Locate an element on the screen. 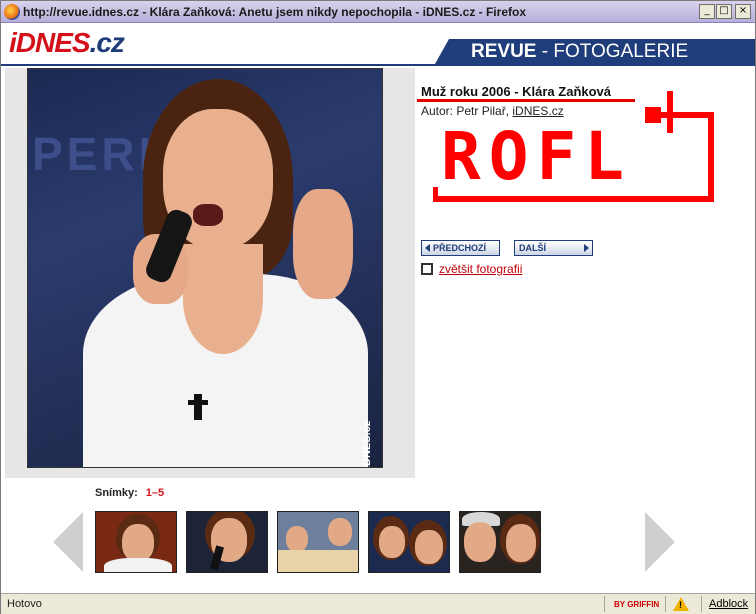 Image resolution: width=756 pixels, height=614 pixels. zoom-photo: zvětšit fotografii is located at coordinates (471, 269).